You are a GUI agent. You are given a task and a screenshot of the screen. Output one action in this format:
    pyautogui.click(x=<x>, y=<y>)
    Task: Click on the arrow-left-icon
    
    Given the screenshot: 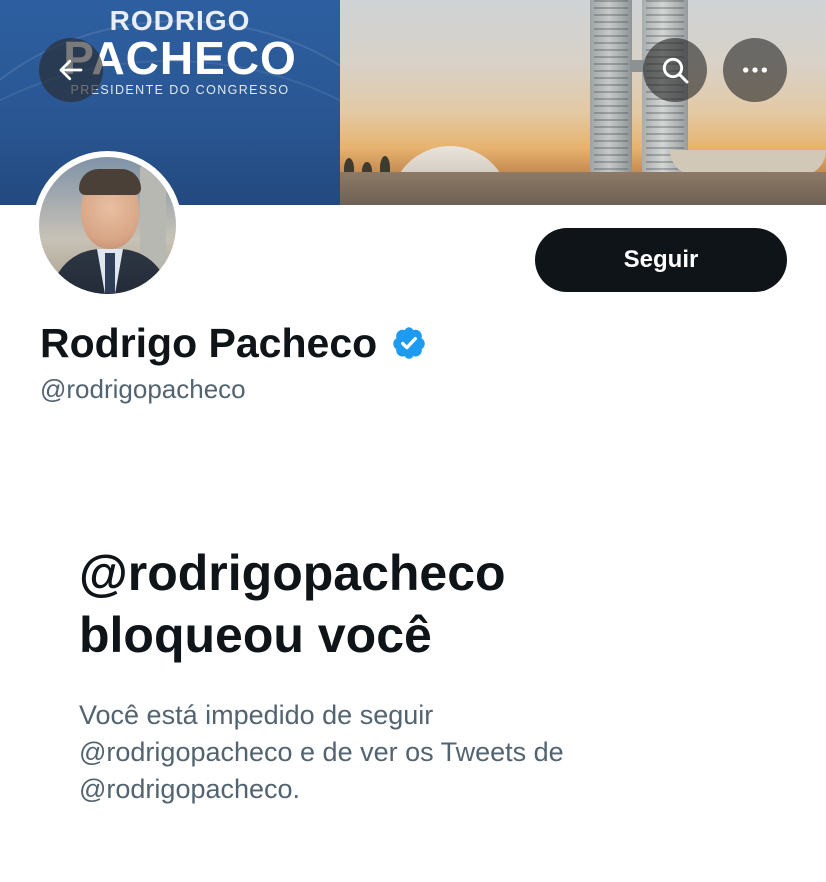 What is the action you would take?
    pyautogui.click(x=71, y=70)
    